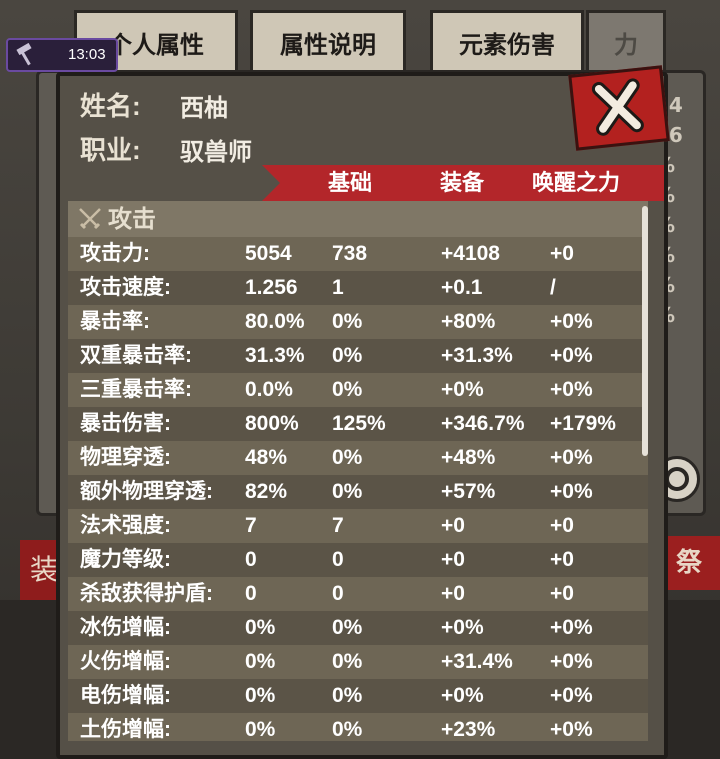 The image size is (720, 759). What do you see at coordinates (271, 287) in the screenshot?
I see `cell-total: 1.256` at bounding box center [271, 287].